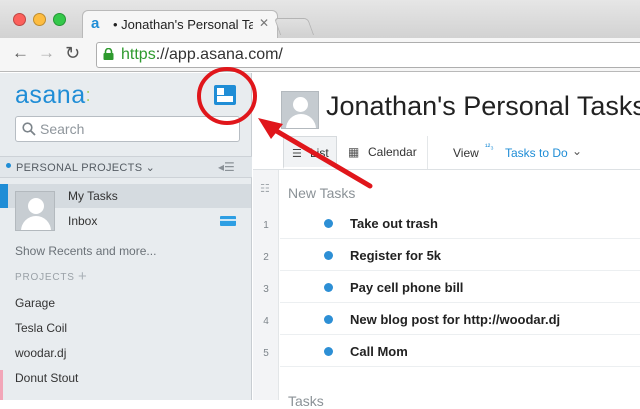 The image size is (640, 409). Describe the element at coordinates (446, 153) in the screenshot. I see `view-tabs: ☰ List ▦ Calendar View ¹²₃ Tasks to Do ⌄` at that location.